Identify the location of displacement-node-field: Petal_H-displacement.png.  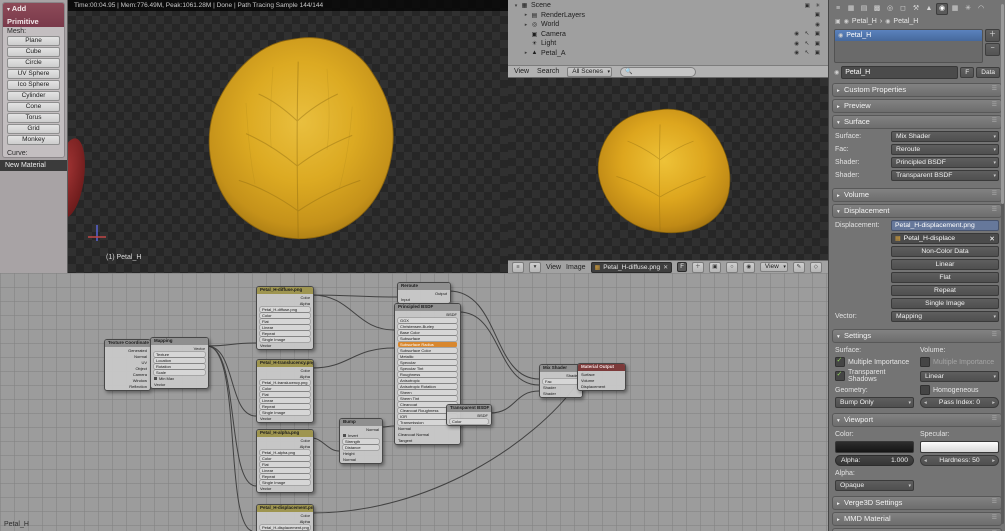
(945, 225).